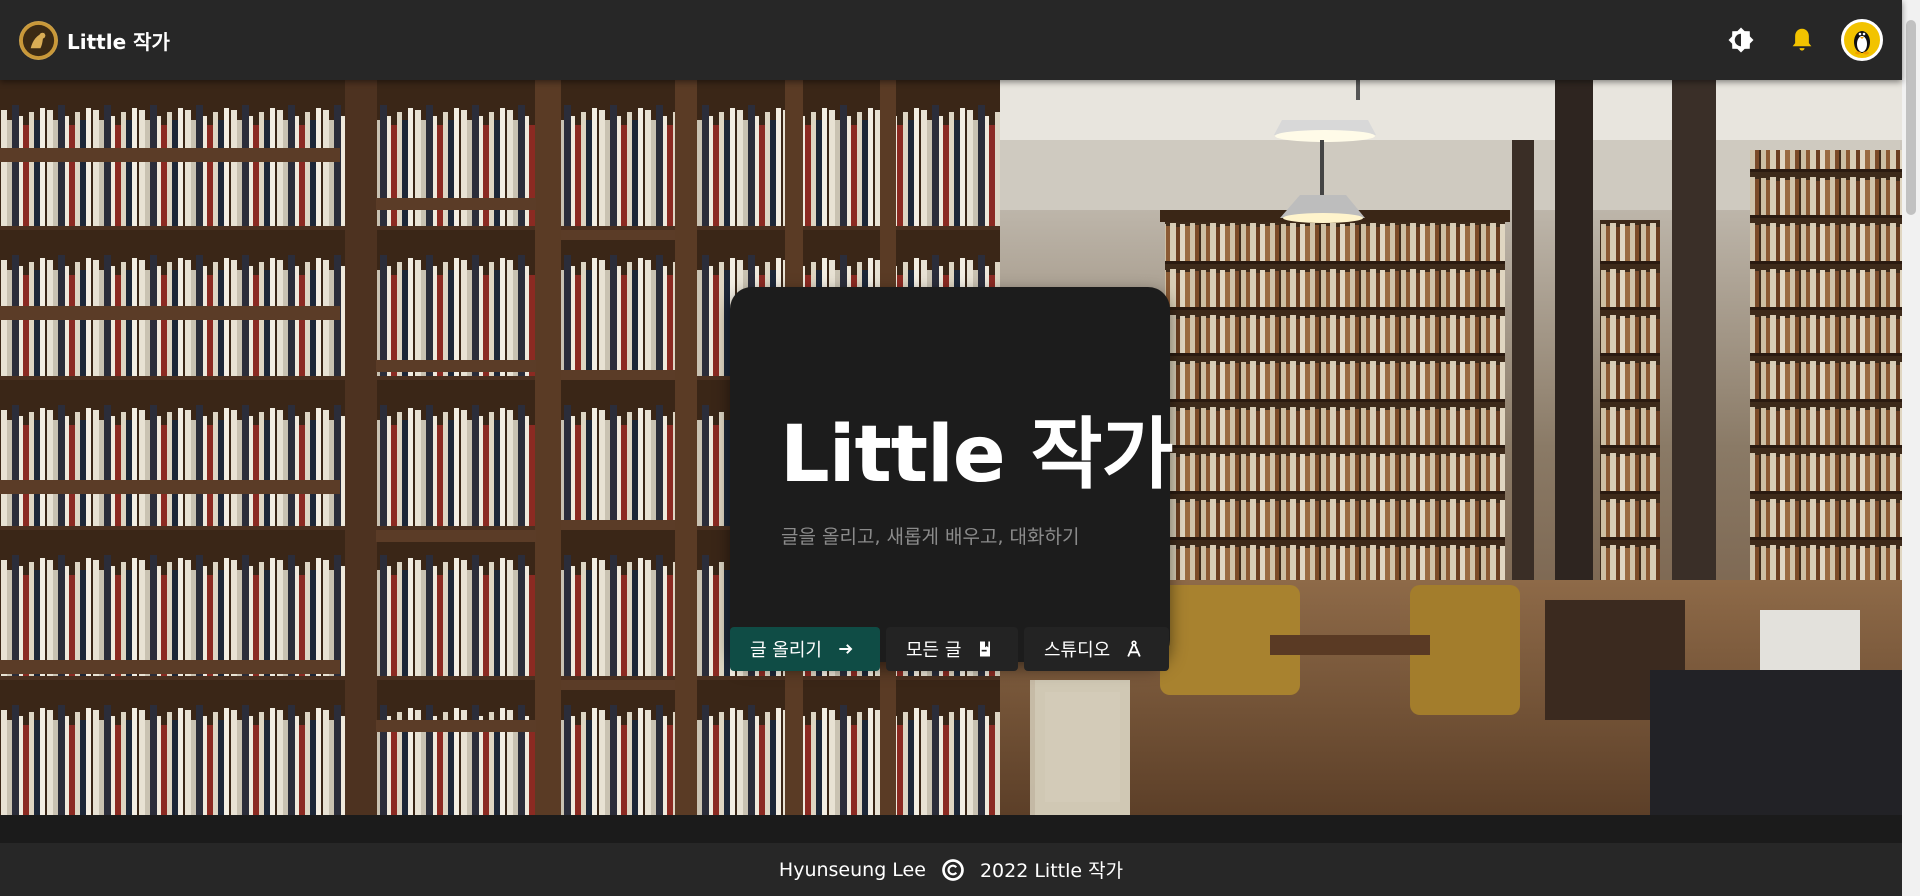 The height and width of the screenshot is (896, 1920). I want to click on navbar-actions, so click(1801, 40).